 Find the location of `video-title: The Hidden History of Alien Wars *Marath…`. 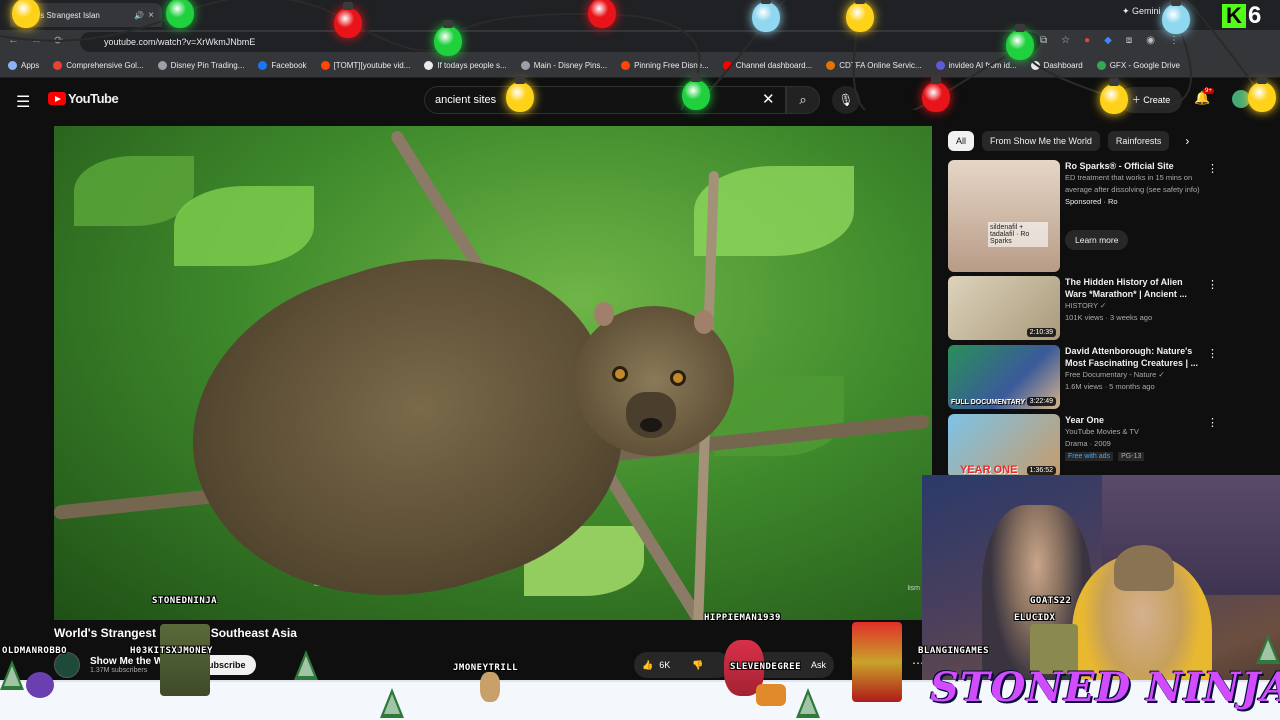

video-title: The Hidden History of Alien Wars *Marath… is located at coordinates (1135, 288).